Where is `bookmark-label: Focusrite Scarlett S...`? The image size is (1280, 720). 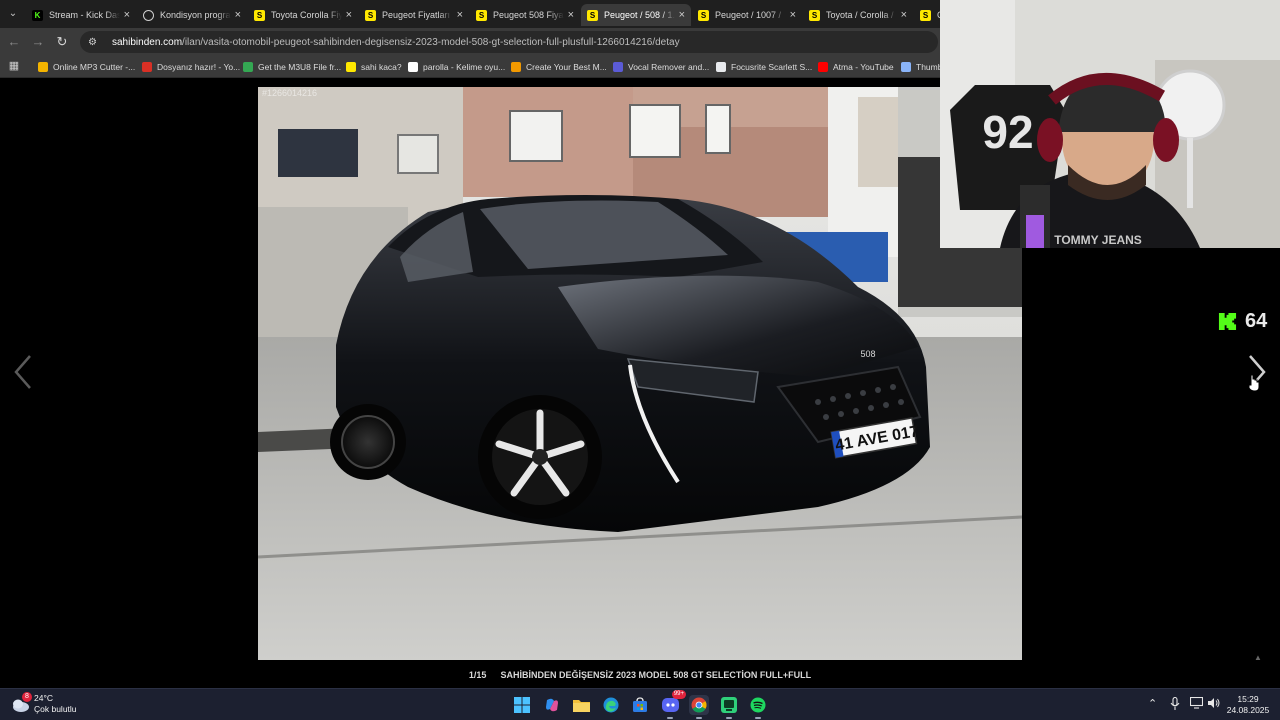 bookmark-label: Focusrite Scarlett S... is located at coordinates (772, 67).